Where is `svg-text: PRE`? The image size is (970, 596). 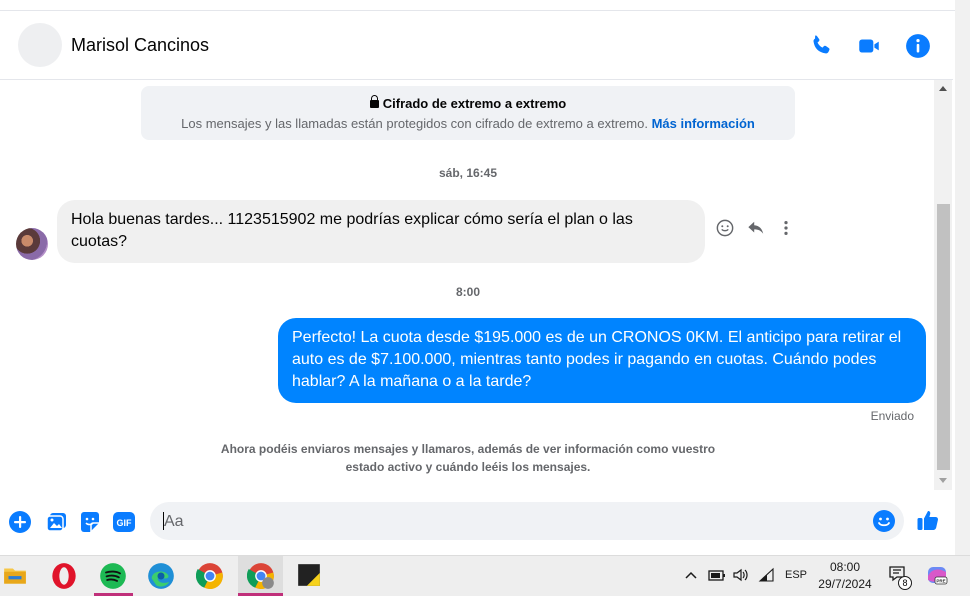 svg-text: PRE is located at coordinates (940, 581).